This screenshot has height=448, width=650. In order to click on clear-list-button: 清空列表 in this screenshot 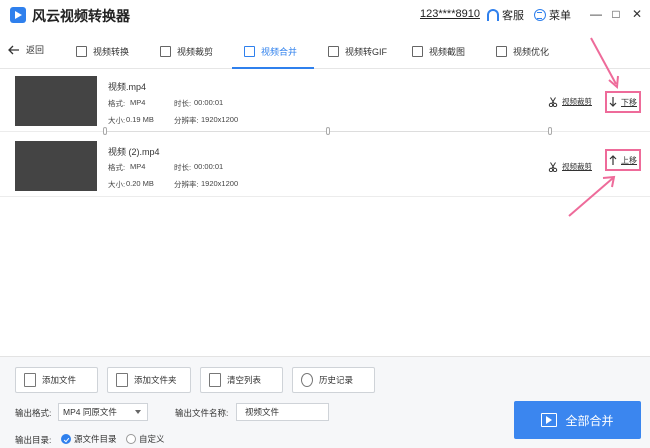, I will do `click(241, 380)`.